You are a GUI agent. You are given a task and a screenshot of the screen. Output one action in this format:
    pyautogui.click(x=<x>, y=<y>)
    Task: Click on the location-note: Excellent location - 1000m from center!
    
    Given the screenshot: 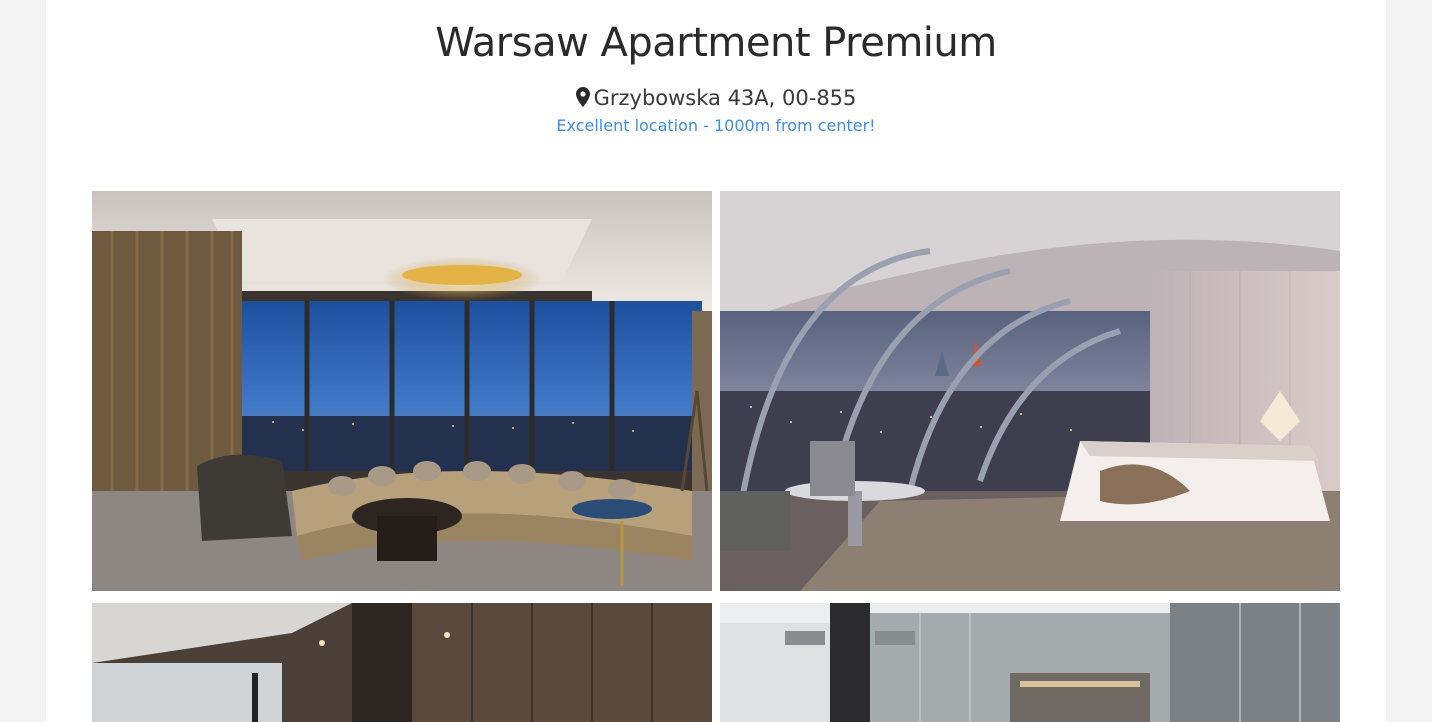 What is the action you would take?
    pyautogui.click(x=716, y=125)
    